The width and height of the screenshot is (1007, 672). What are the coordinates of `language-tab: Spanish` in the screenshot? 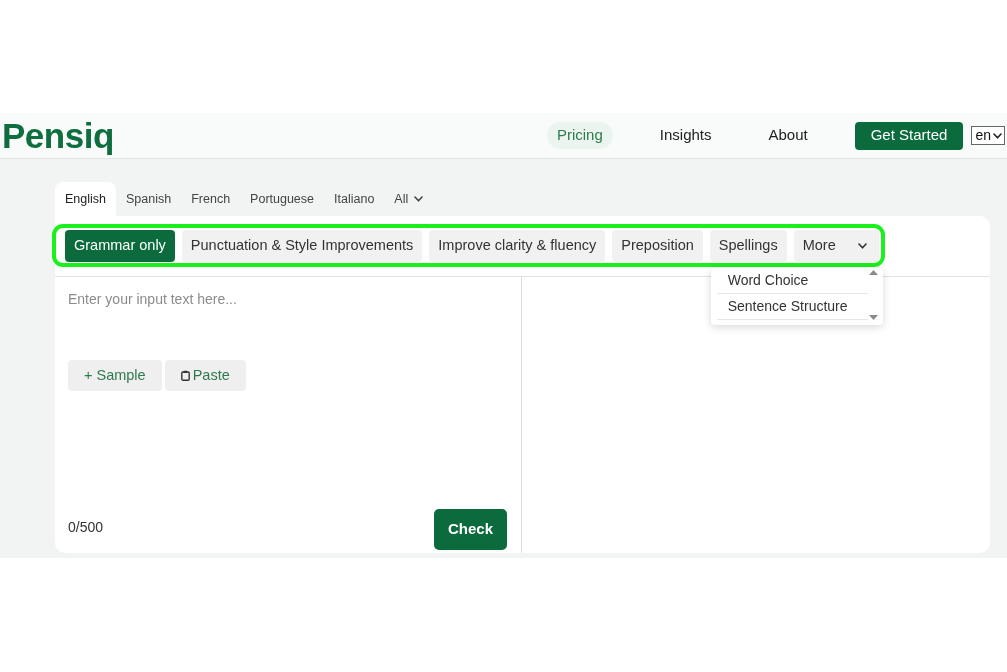 It's located at (149, 199).